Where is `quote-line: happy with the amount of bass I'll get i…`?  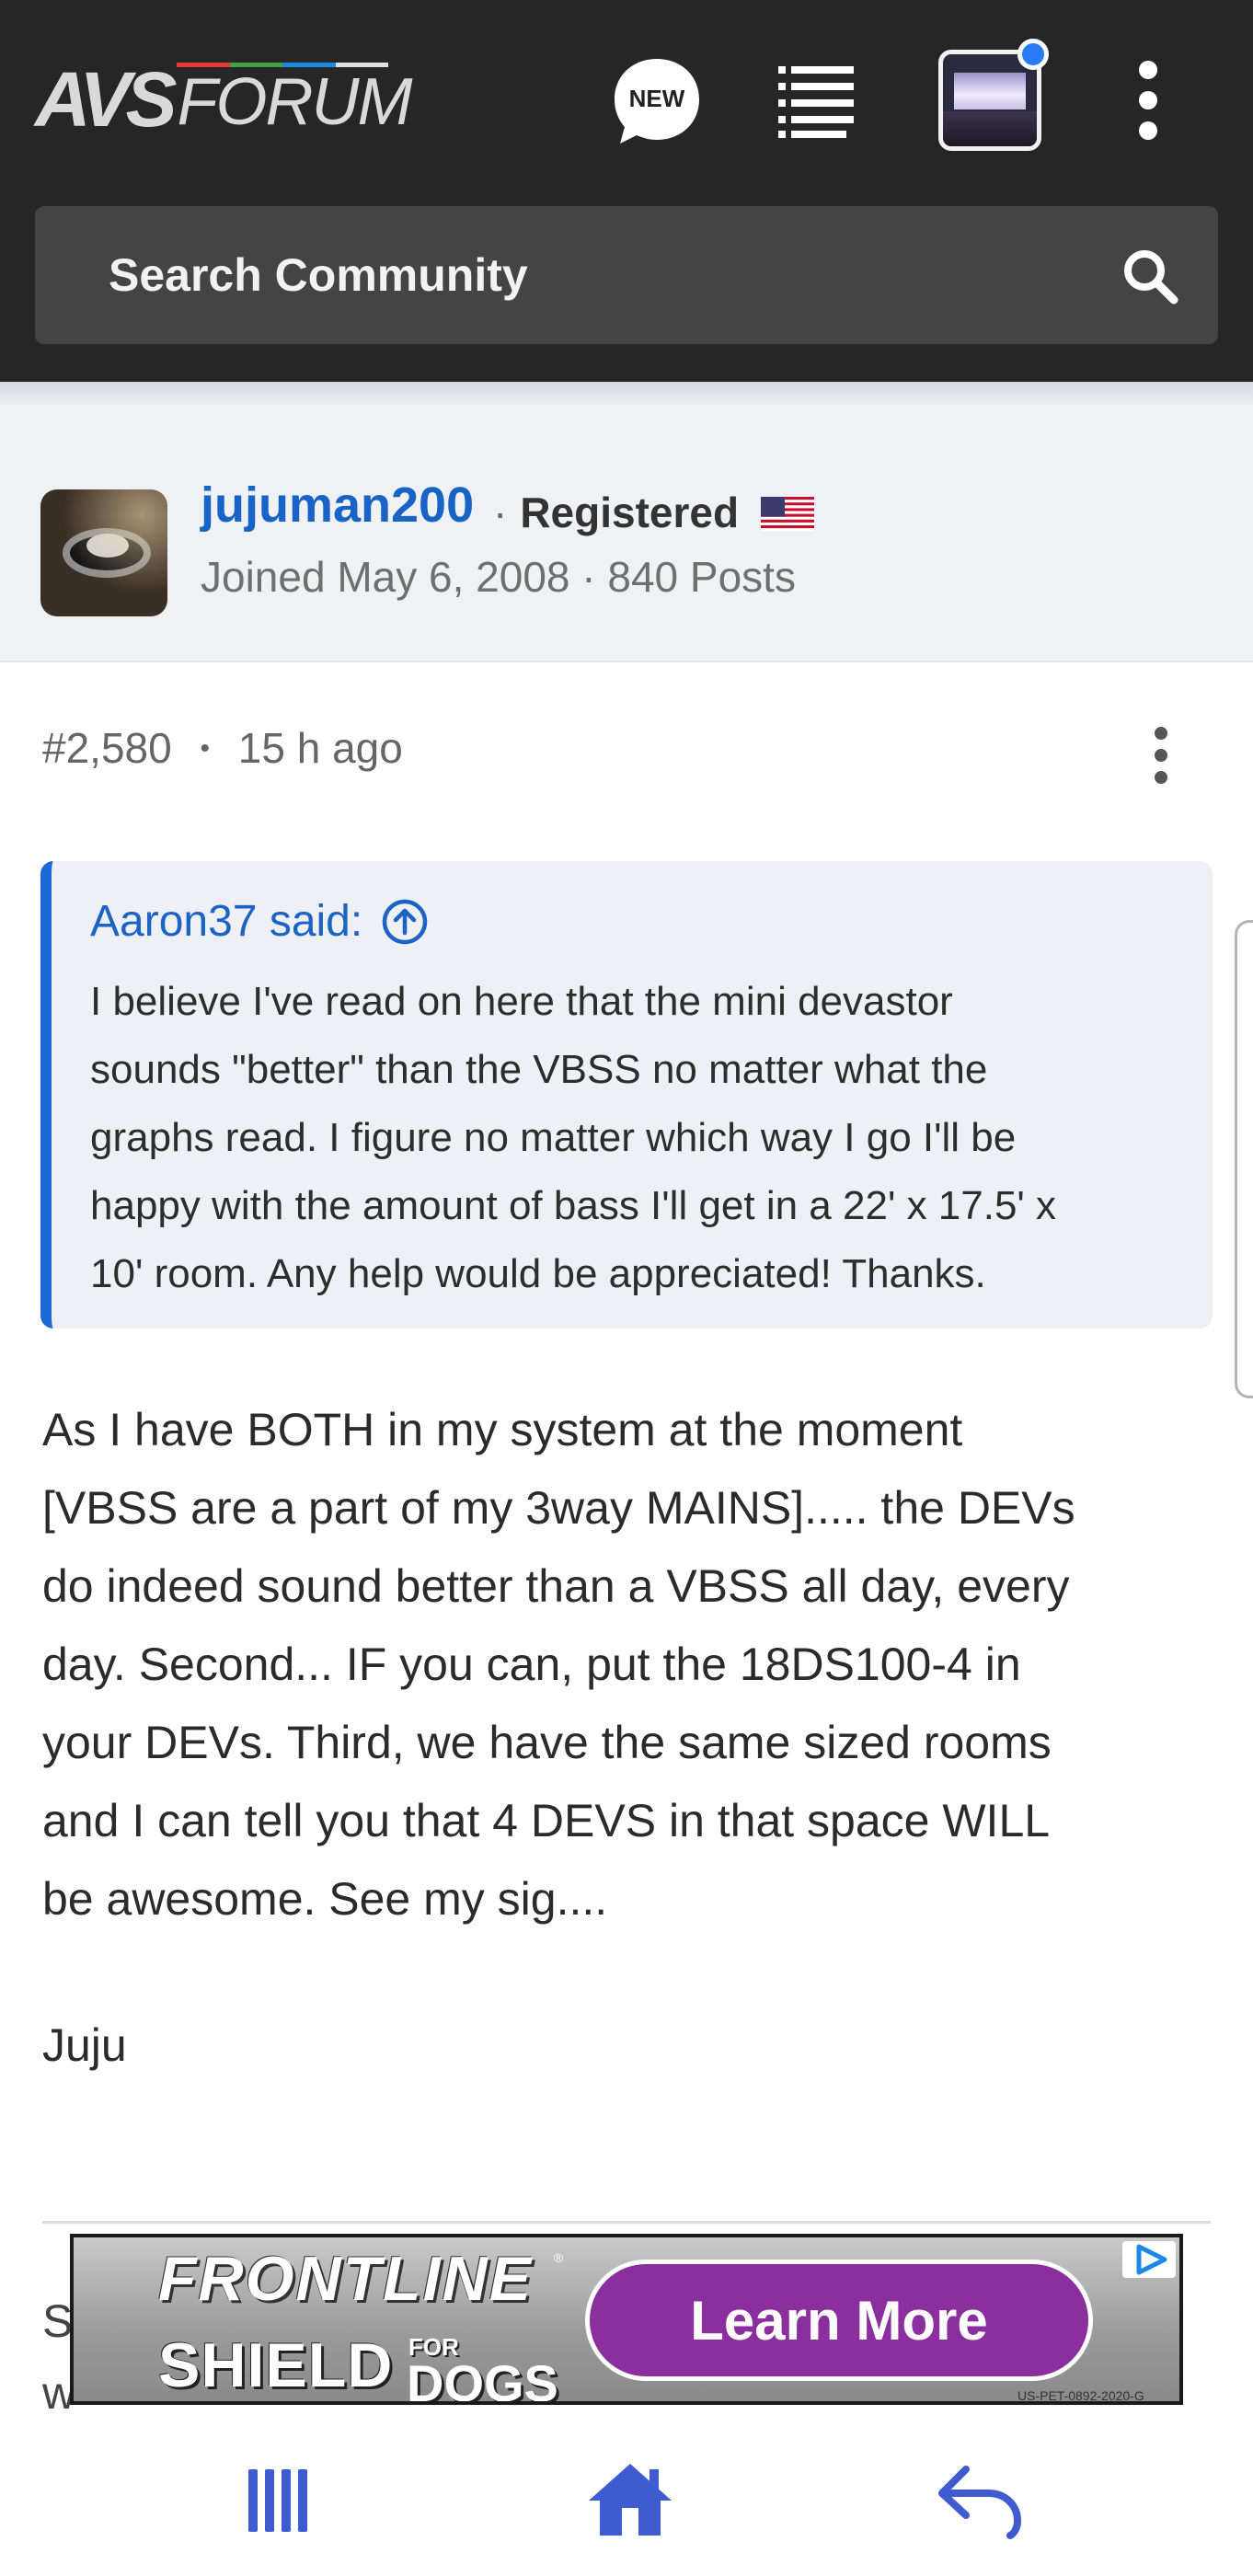 quote-line: happy with the amount of bass I'll get i… is located at coordinates (574, 1205).